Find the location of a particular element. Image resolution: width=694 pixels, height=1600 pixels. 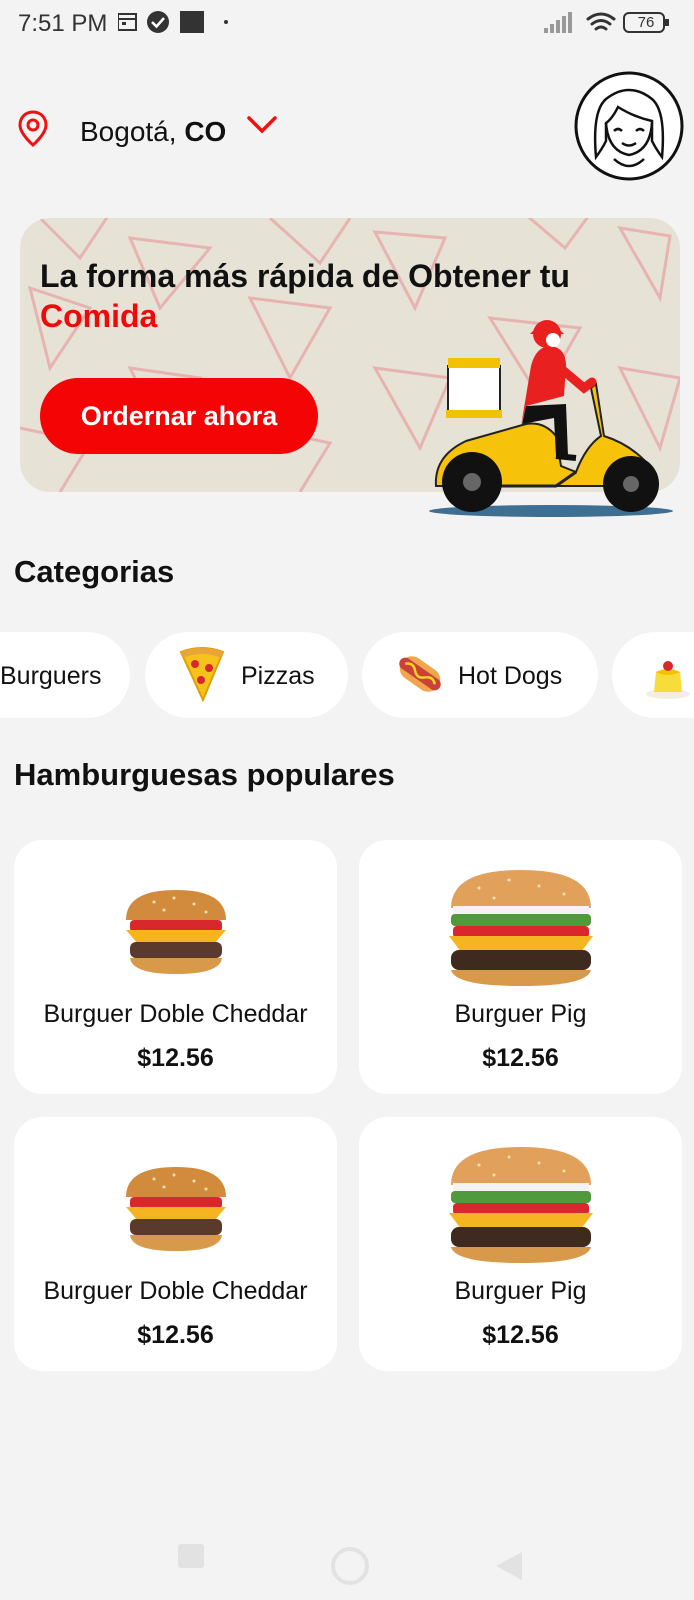

location-selector: Bogotá, CO is located at coordinates (168, 130).